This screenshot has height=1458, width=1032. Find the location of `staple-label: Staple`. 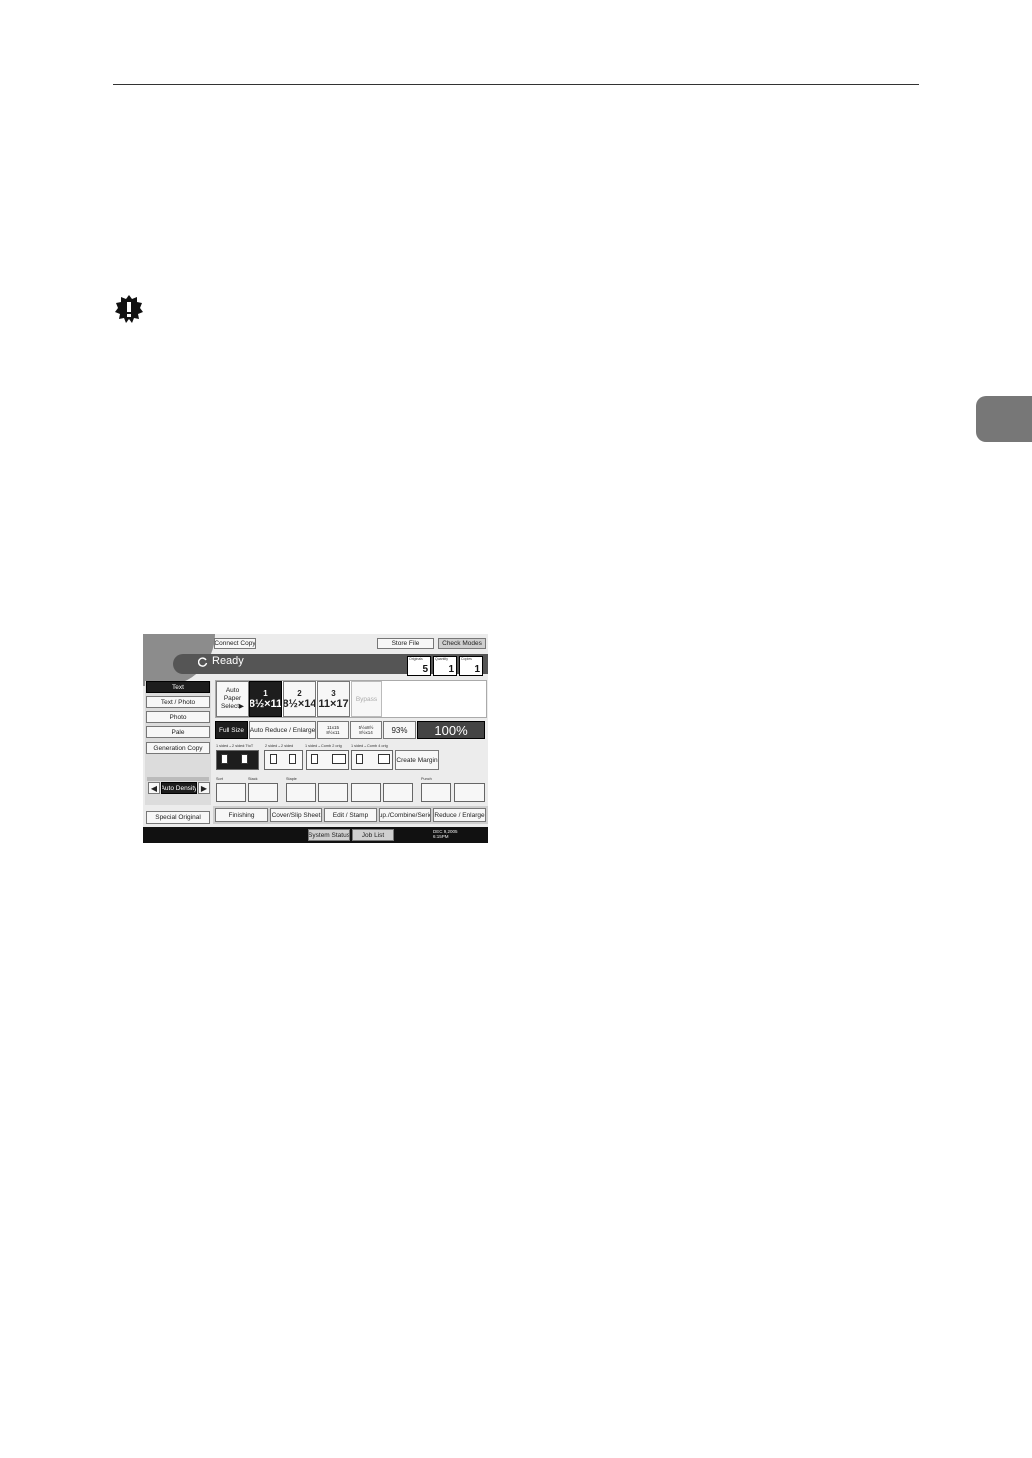

staple-label: Staple is located at coordinates (291, 779).